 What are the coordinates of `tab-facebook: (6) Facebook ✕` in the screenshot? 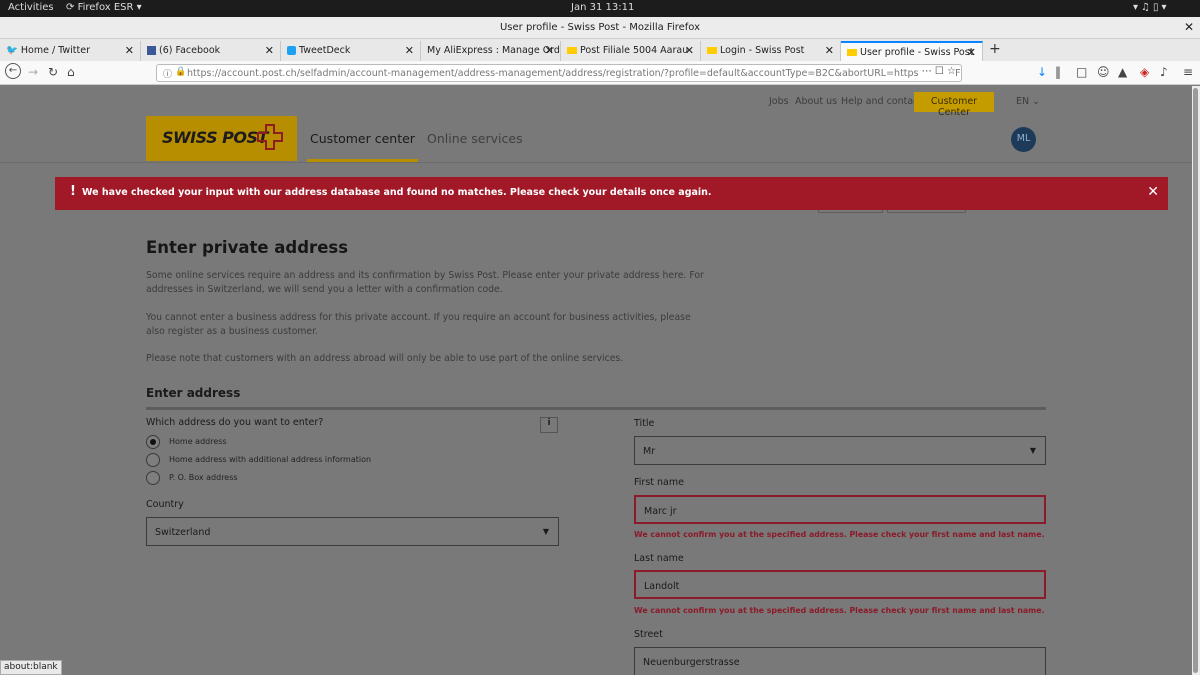 It's located at (211, 51).